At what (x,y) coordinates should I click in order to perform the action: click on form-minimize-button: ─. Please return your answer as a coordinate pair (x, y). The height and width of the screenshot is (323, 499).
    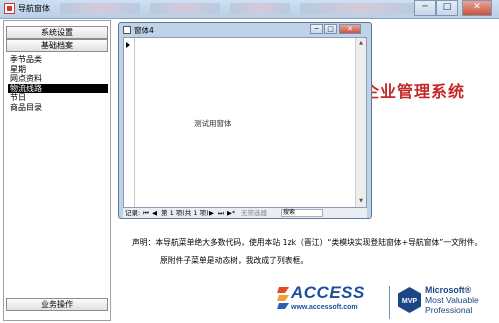
    Looking at the image, I should click on (316, 29).